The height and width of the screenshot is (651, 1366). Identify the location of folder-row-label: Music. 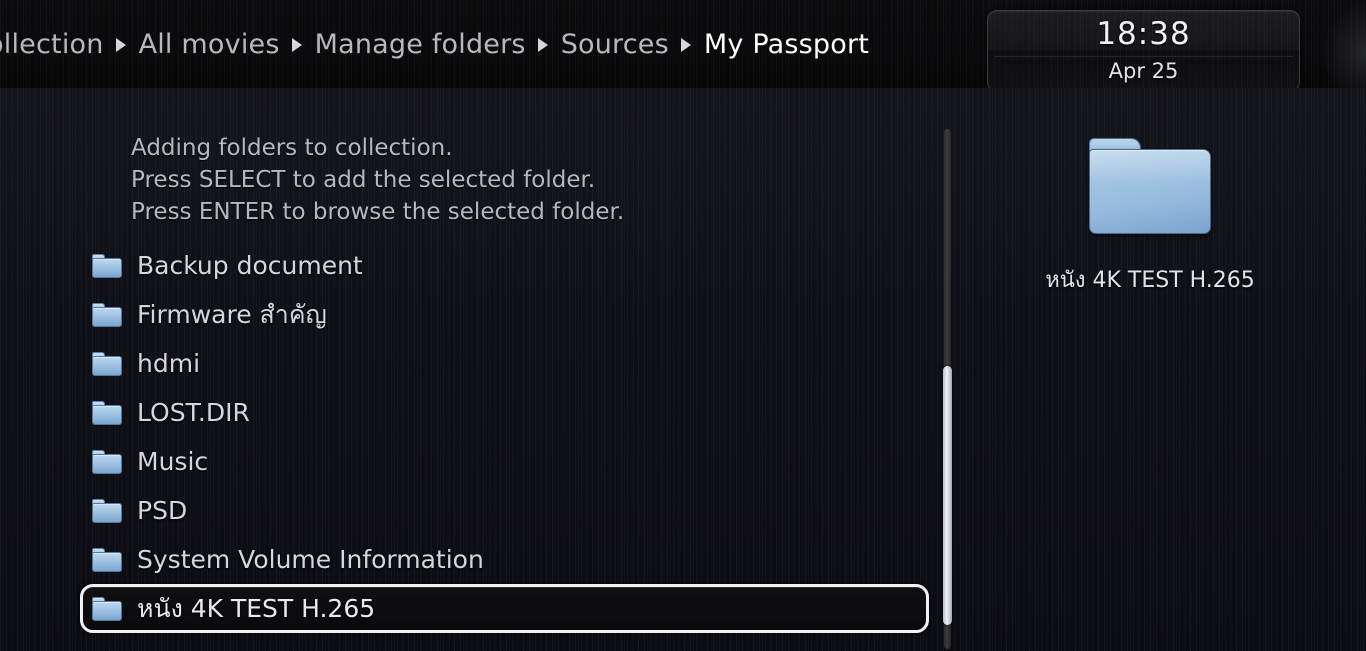
(173, 461).